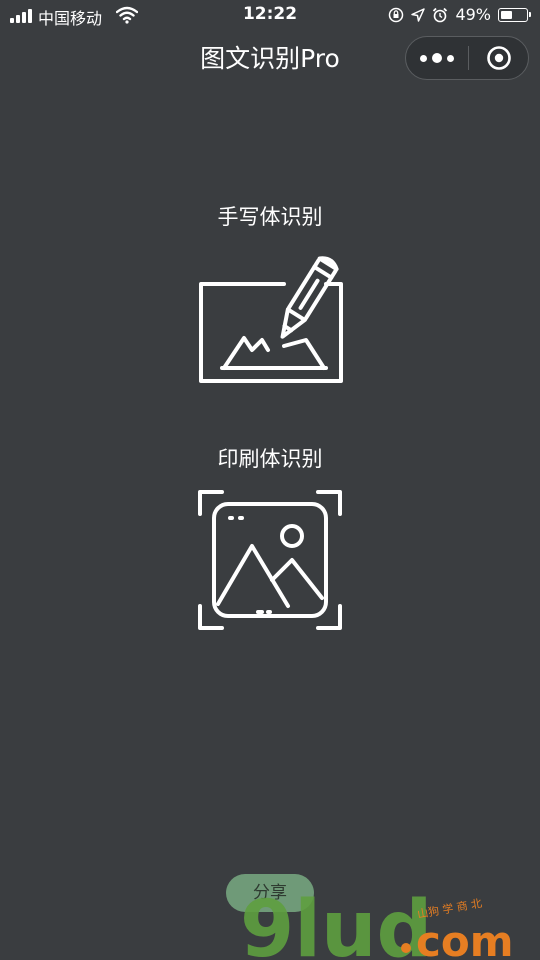 This screenshot has width=540, height=960. What do you see at coordinates (377, 923) in the screenshot?
I see `watermark-logo: 9lud com 山狗 学 商 北` at bounding box center [377, 923].